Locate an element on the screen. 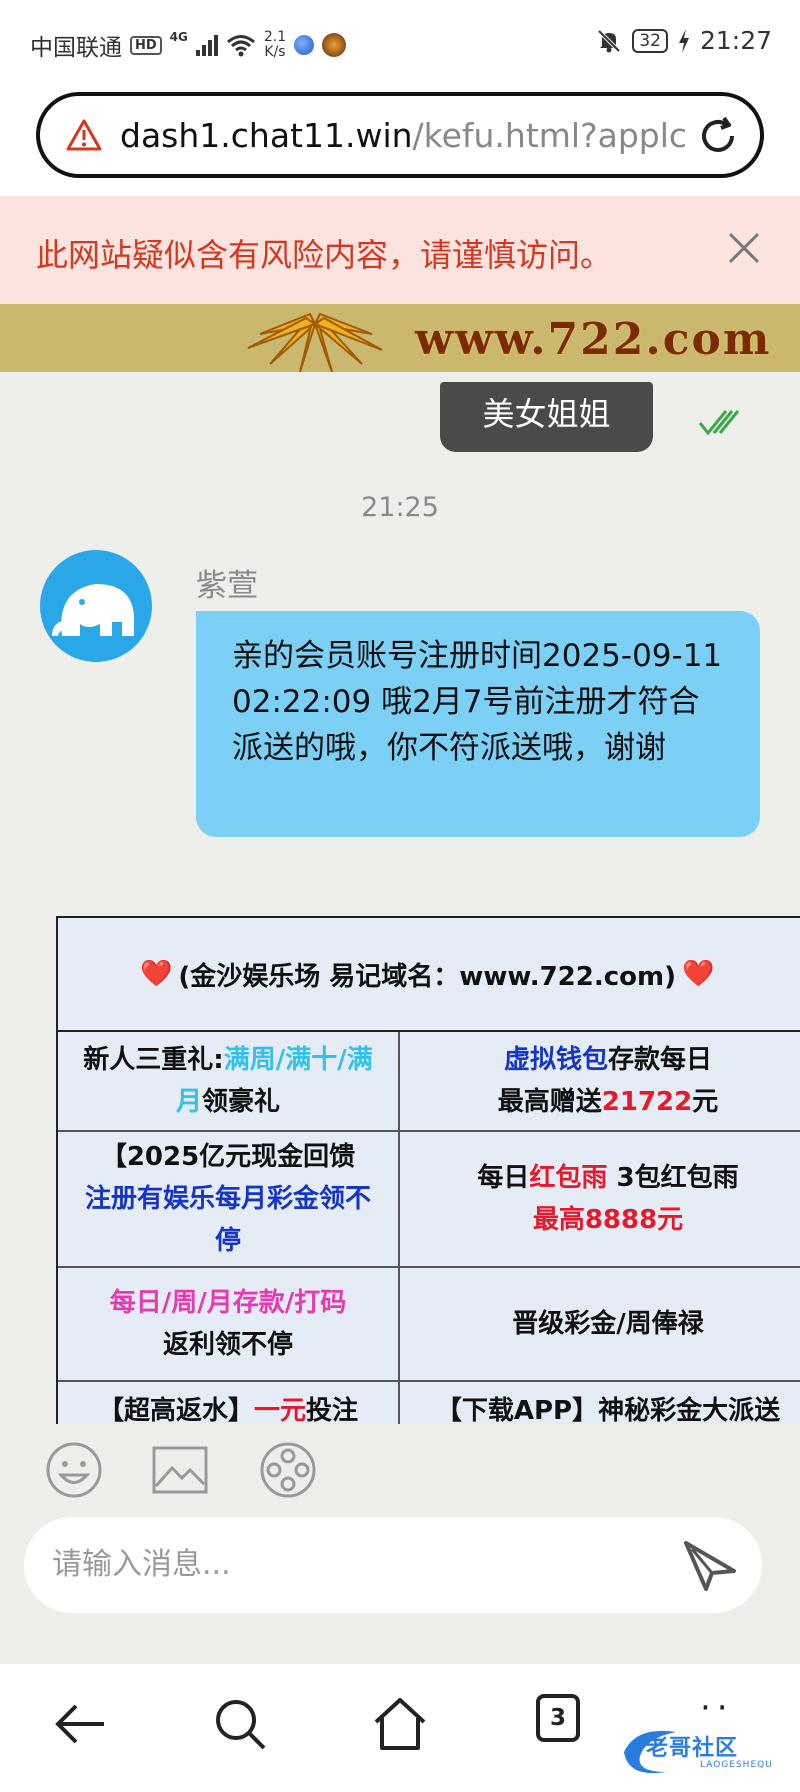 The height and width of the screenshot is (1792, 800). browser-bottom-nav: 3 ·· 老哥社区 LAOGESHEQU is located at coordinates (400, 1728).